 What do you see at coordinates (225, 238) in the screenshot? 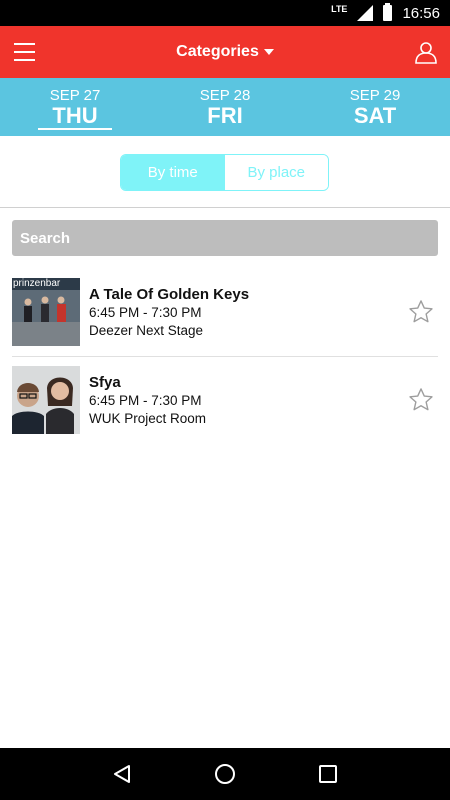
I see `search-input: Search` at bounding box center [225, 238].